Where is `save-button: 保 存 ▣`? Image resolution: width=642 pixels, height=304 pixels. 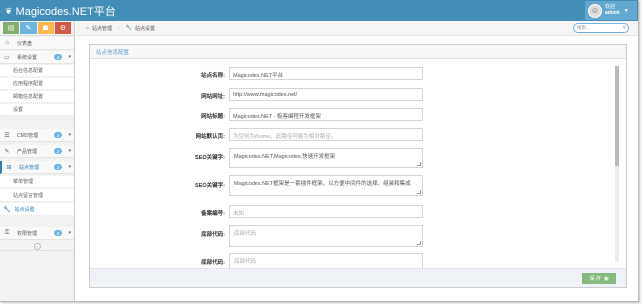
save-button: 保 存 ▣ is located at coordinates (599, 278).